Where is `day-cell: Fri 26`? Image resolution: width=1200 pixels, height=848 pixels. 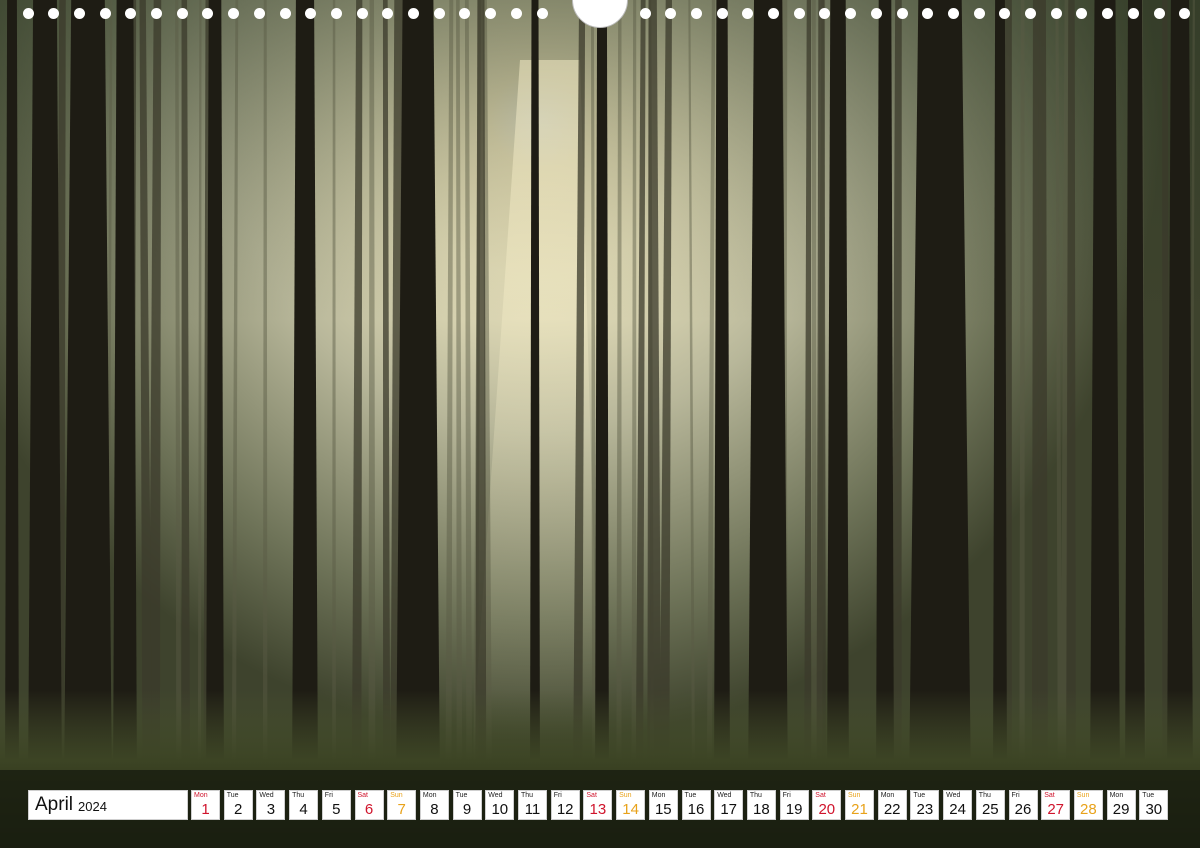
day-cell: Fri 26 is located at coordinates (1023, 805).